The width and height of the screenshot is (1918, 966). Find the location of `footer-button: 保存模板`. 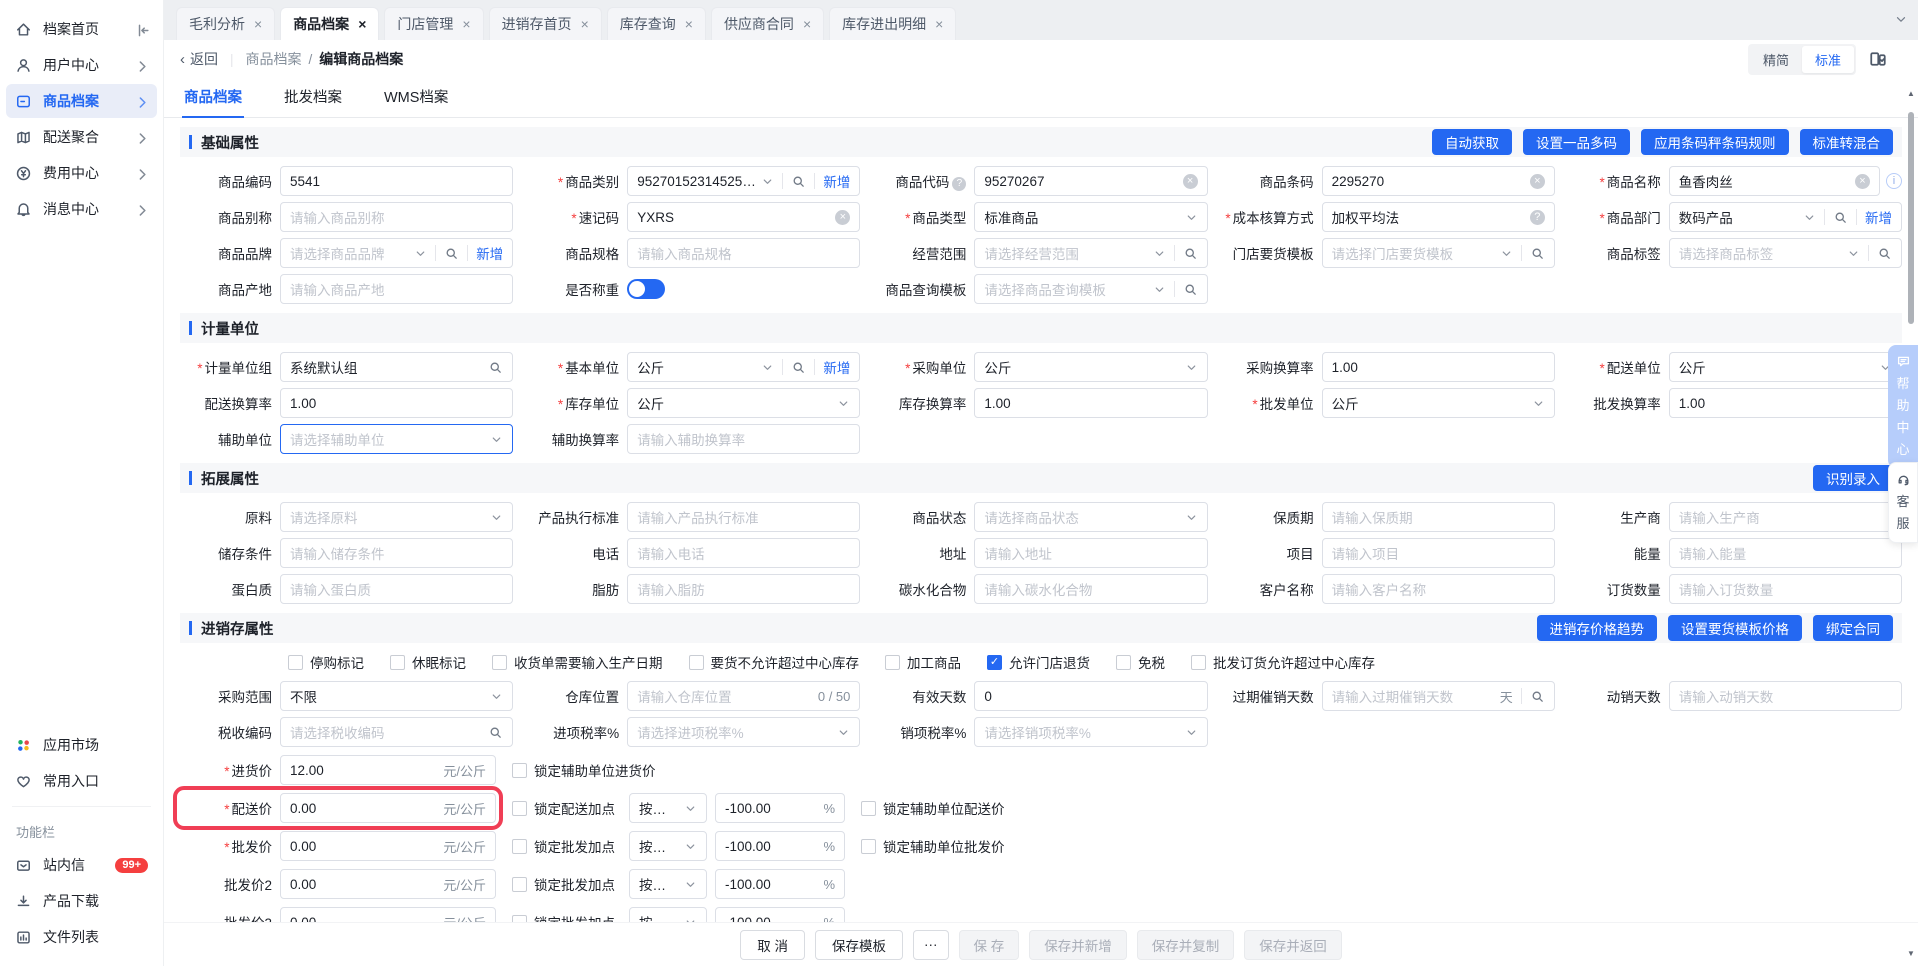

footer-button: 保存模板 is located at coordinates (859, 944).